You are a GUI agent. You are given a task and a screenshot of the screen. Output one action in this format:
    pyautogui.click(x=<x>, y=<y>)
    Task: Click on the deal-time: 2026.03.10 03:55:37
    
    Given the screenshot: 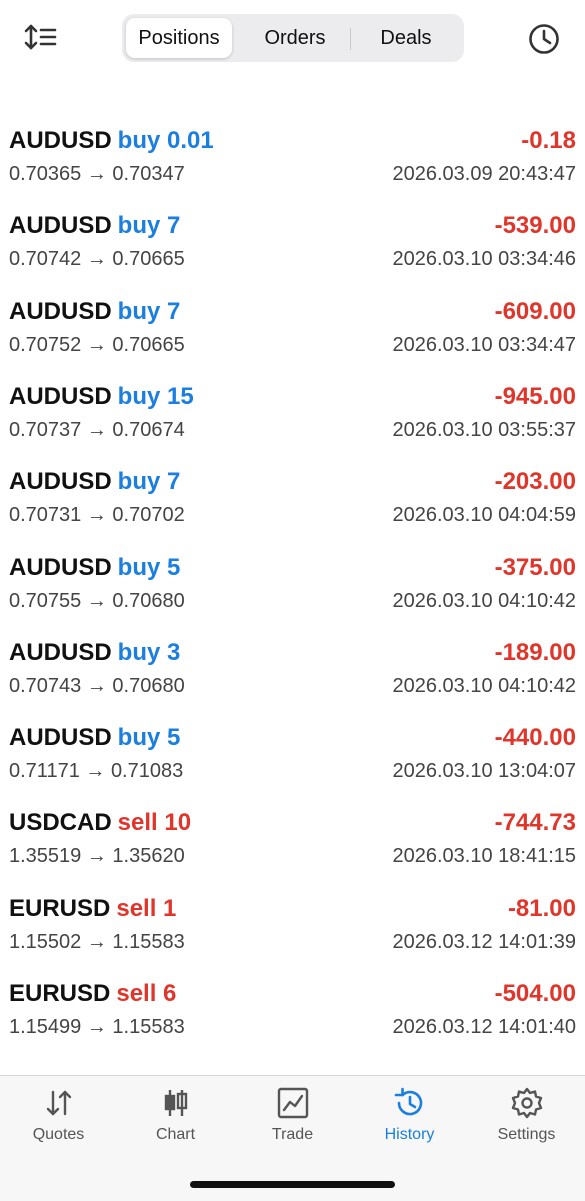 What is the action you would take?
    pyautogui.click(x=484, y=429)
    